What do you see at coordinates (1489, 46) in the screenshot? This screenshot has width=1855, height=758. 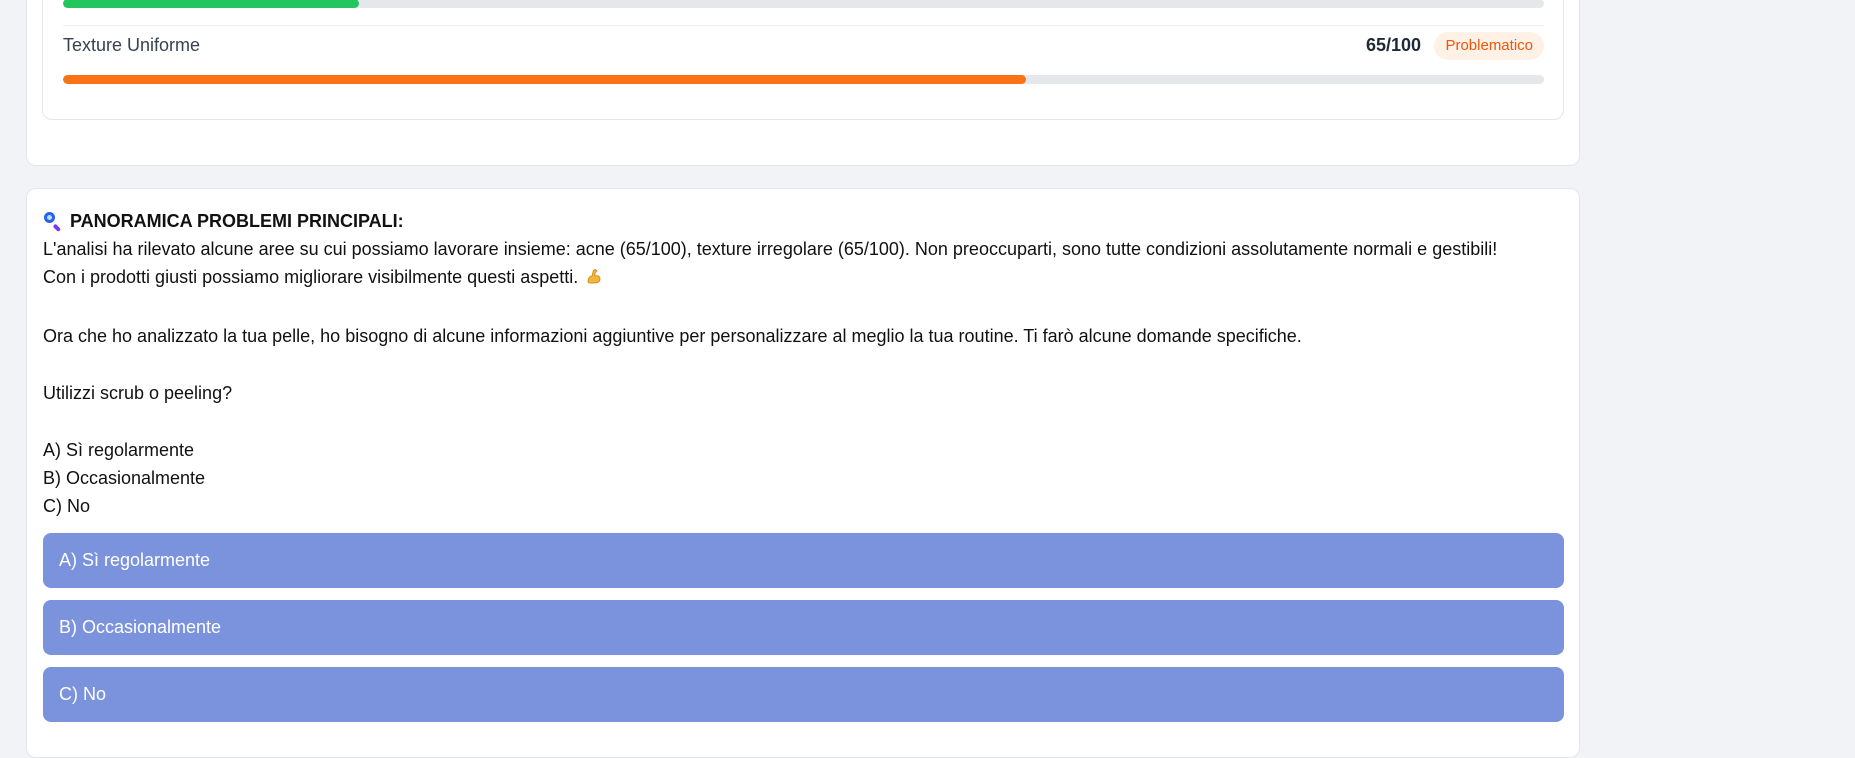 I see `texture-status-badge: Problematico` at bounding box center [1489, 46].